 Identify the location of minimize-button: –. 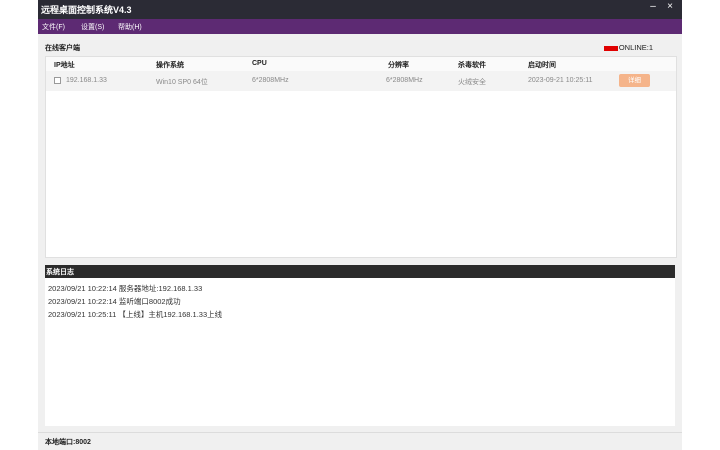
(653, 6).